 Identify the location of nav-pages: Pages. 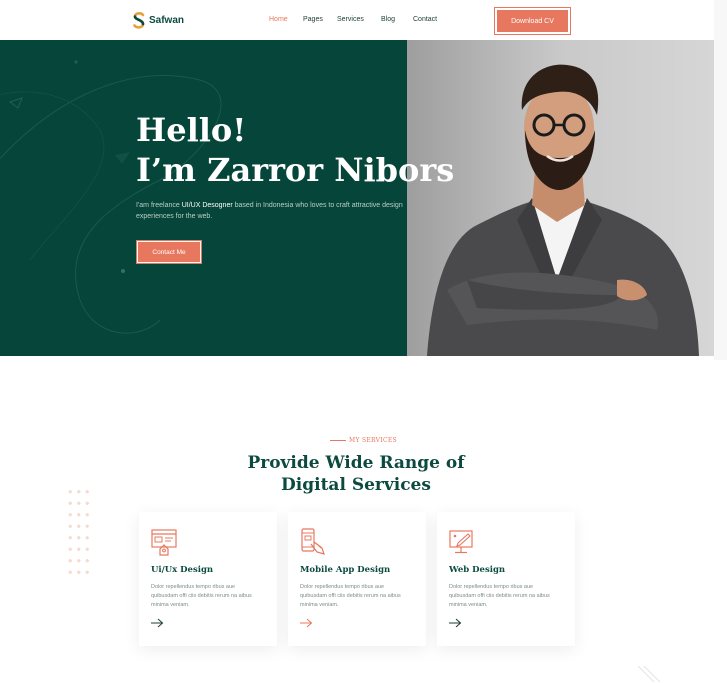
(313, 19).